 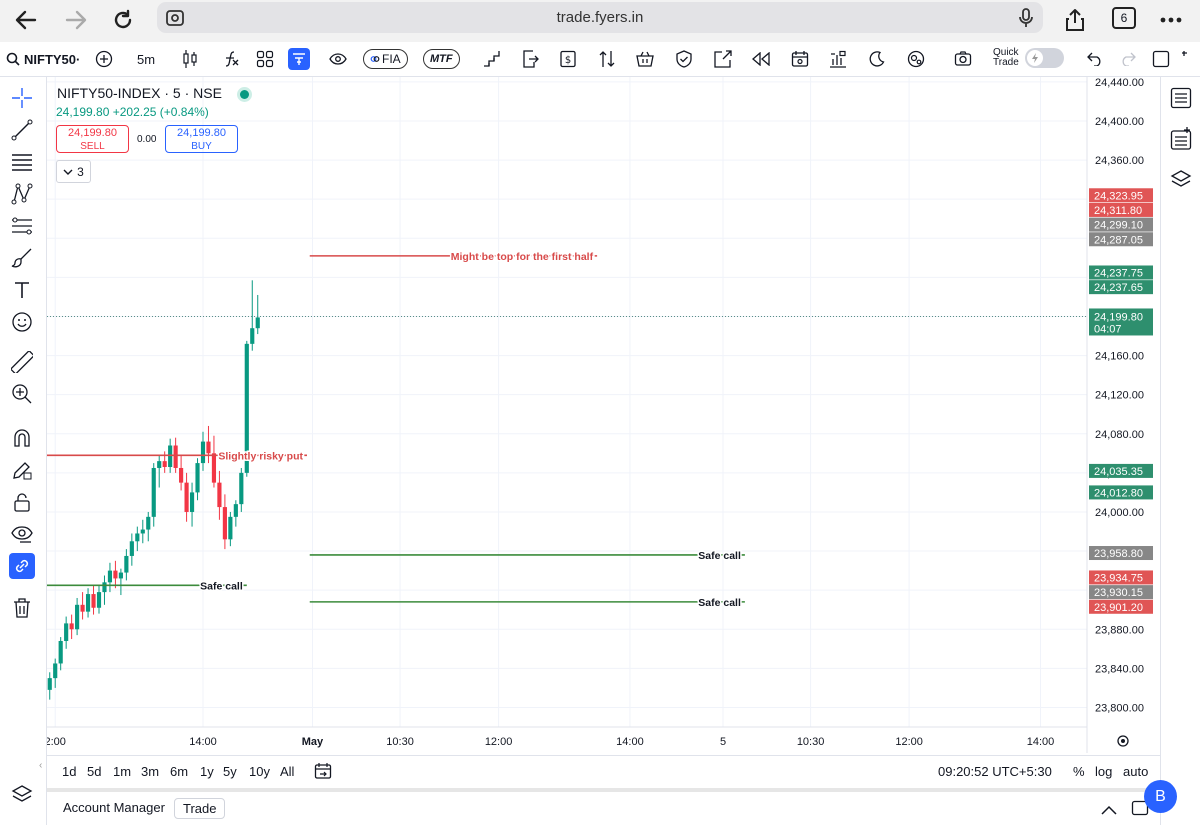 What do you see at coordinates (150, 771) in the screenshot?
I see `range-3m: 3m` at bounding box center [150, 771].